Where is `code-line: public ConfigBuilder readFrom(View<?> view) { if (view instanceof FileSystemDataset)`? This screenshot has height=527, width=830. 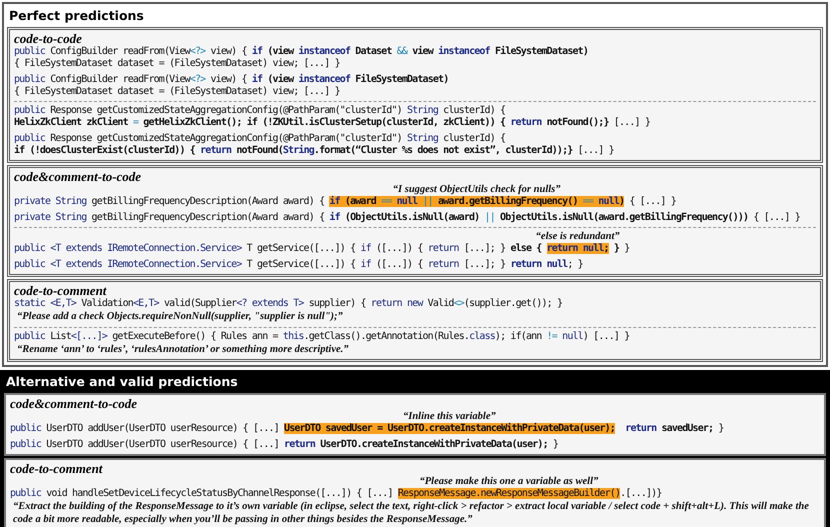 code-line: public ConfigBuilder readFrom(View<?> view) { if (view instanceof FileSystemDataset) is located at coordinates (231, 80).